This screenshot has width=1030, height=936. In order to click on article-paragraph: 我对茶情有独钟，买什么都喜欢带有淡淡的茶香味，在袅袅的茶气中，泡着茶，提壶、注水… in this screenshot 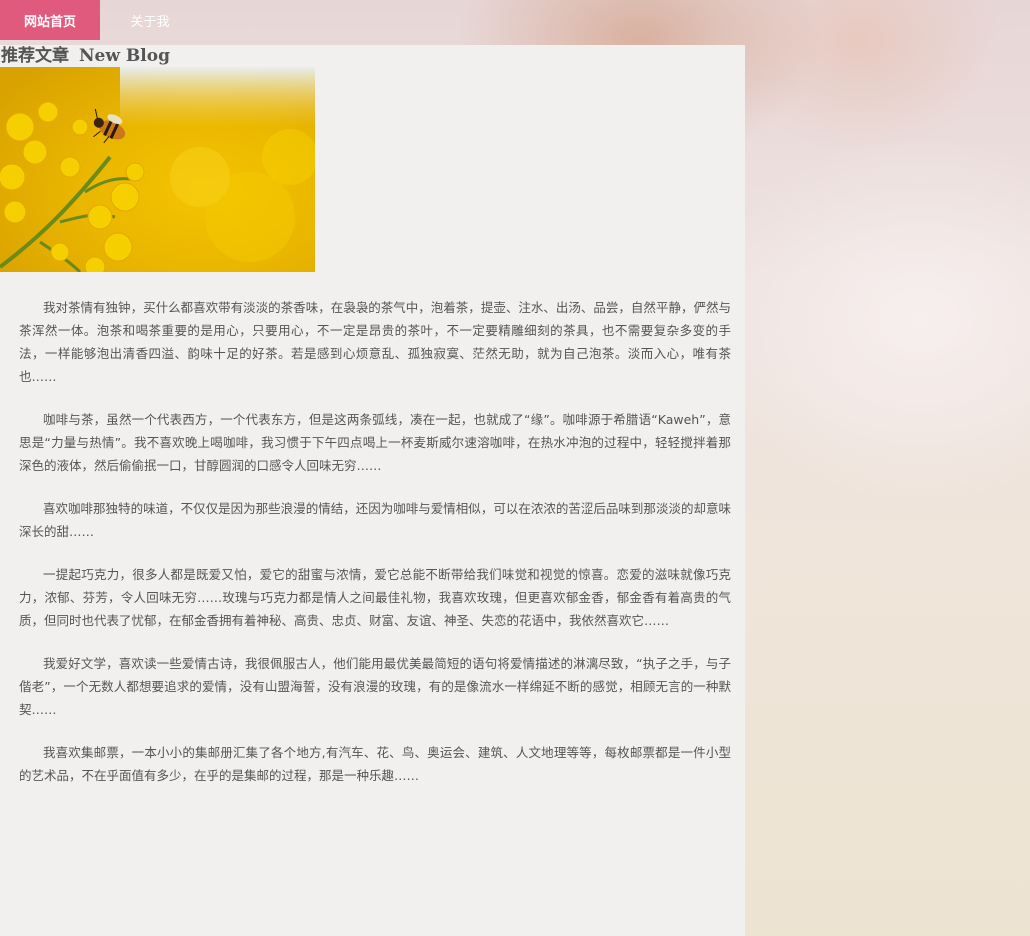, I will do `click(375, 342)`.